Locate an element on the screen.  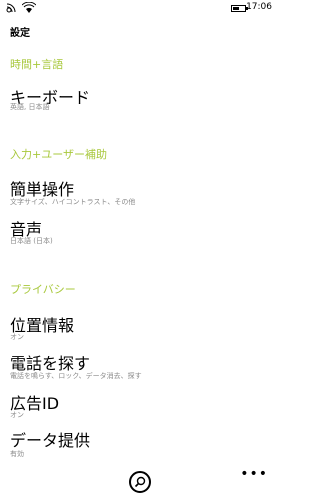
page-title: 設定 is located at coordinates (20, 33).